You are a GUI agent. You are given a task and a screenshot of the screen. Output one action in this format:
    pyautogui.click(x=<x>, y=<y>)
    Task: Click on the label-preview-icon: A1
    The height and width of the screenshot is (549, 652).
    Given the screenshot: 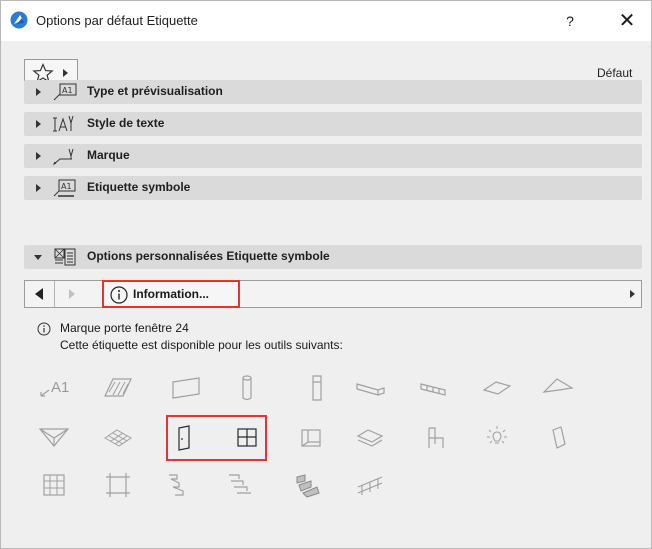 What is the action you would take?
    pyautogui.click(x=65, y=92)
    